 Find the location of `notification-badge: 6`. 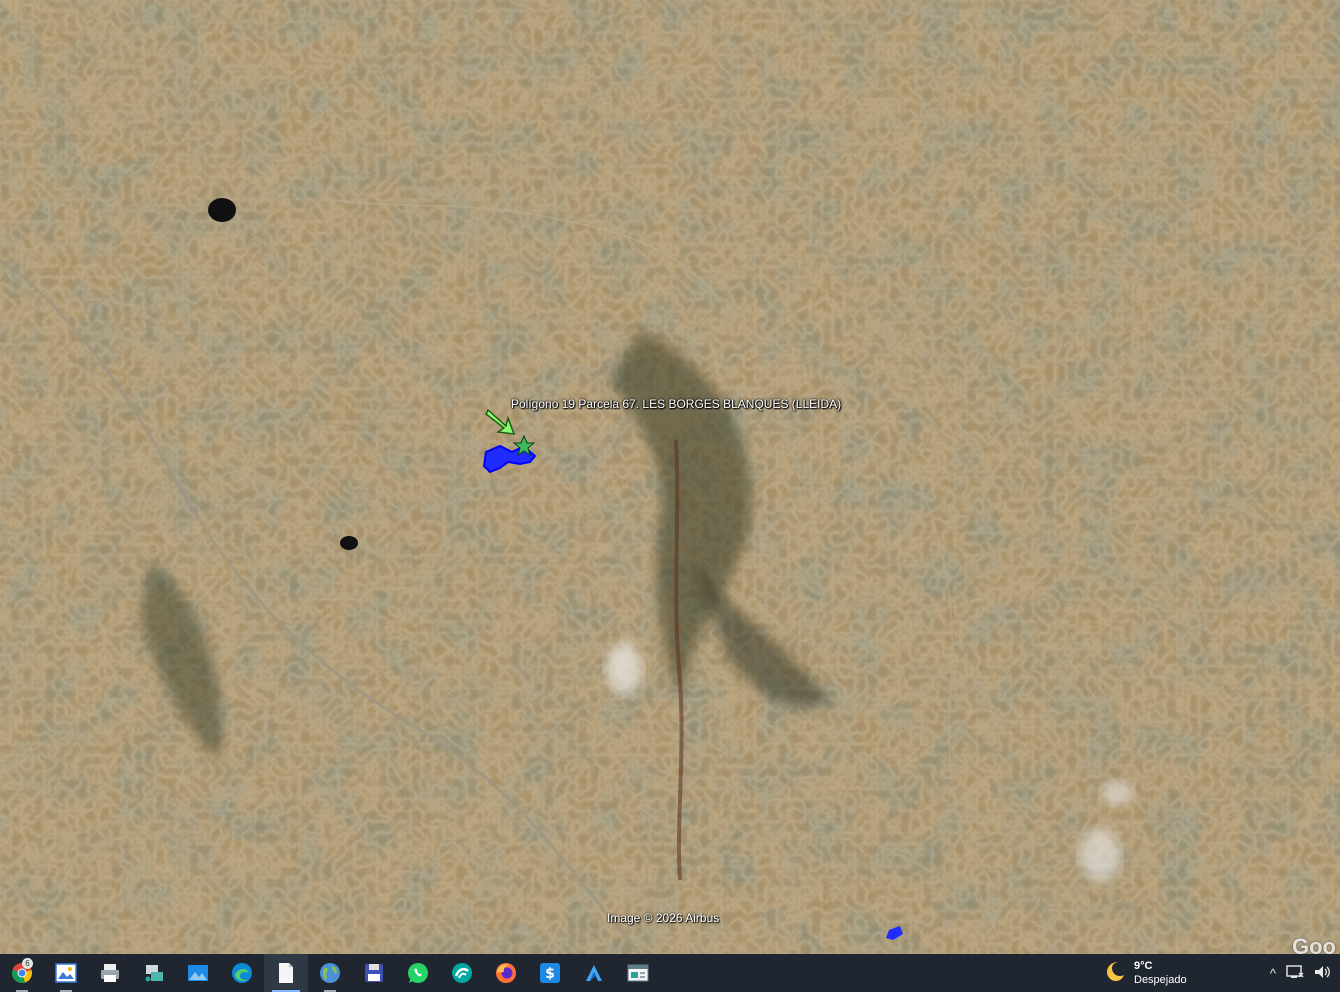

notification-badge: 6 is located at coordinates (27, 963).